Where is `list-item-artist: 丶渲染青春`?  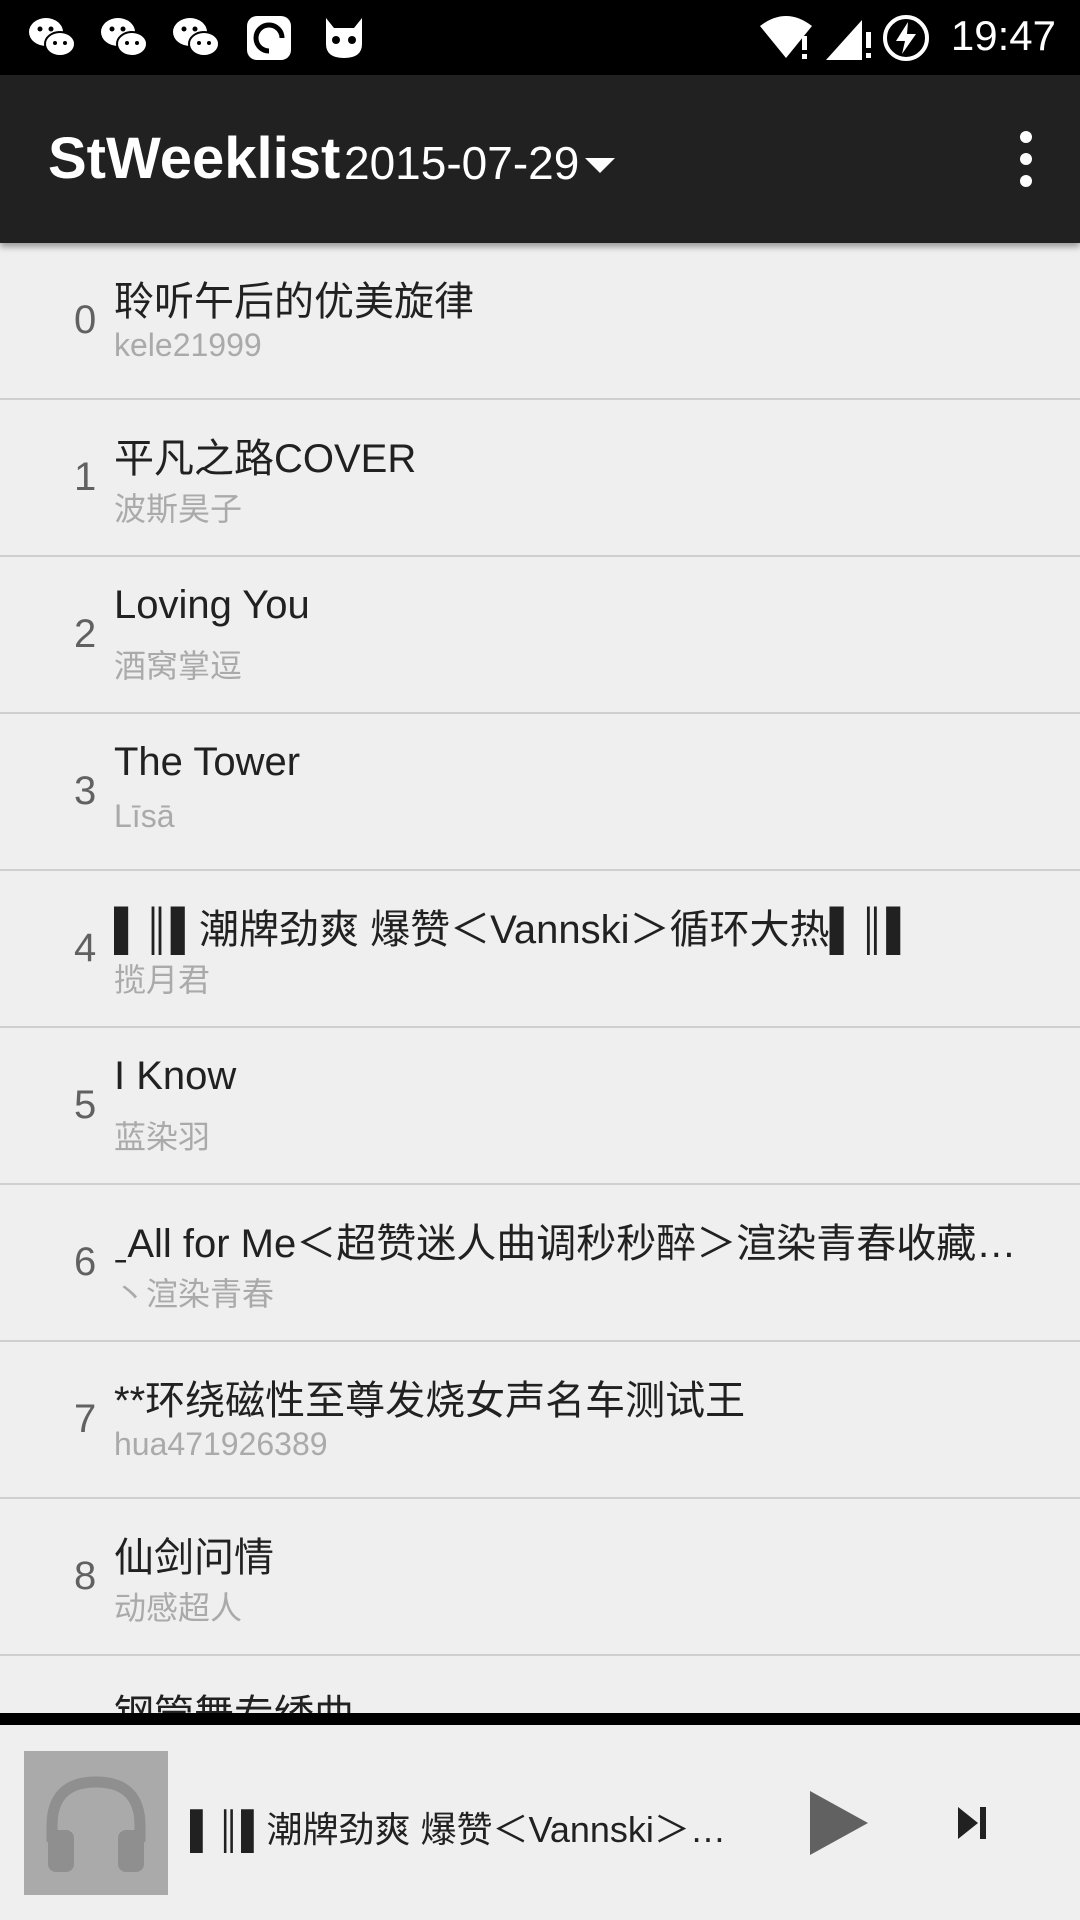
list-item-artist: 丶渲染青春 is located at coordinates (194, 1294).